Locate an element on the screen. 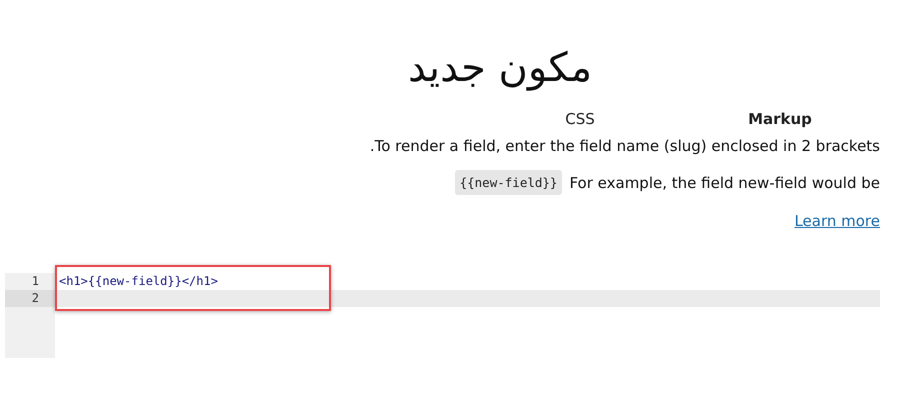 This screenshot has height=405, width=900. example-text: For example, the field new-field would be is located at coordinates (724, 183).